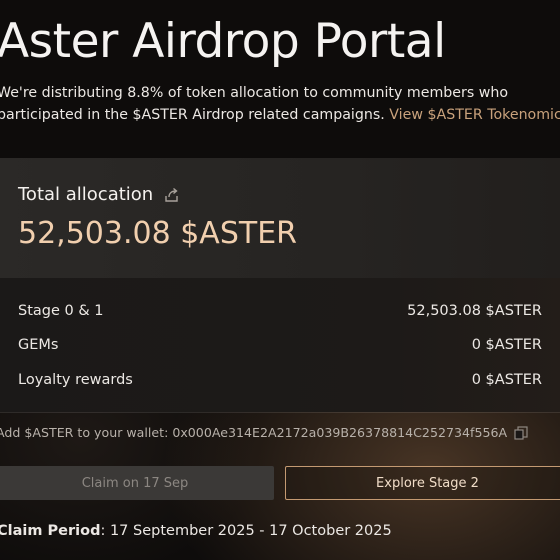 This screenshot has width=560, height=560. What do you see at coordinates (61, 311) in the screenshot?
I see `breakdown-label: Stage 0 & 1` at bounding box center [61, 311].